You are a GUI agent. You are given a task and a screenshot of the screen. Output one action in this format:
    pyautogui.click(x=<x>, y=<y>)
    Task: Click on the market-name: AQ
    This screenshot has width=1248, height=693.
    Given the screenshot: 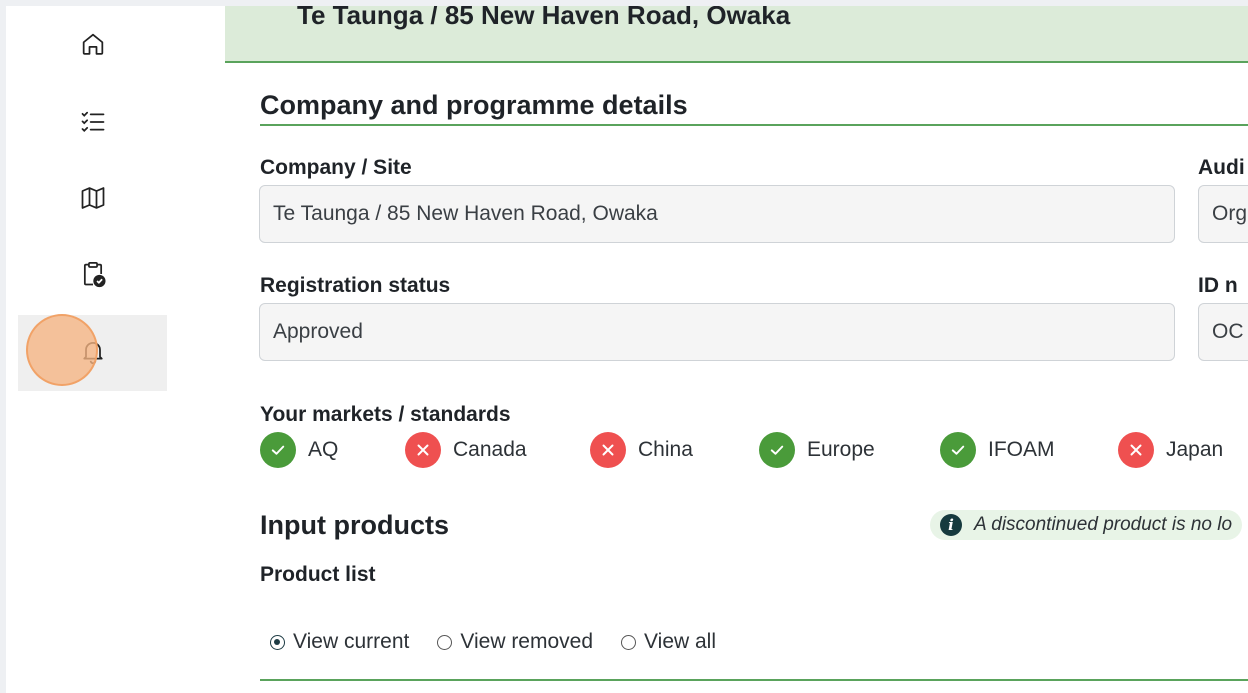 What is the action you would take?
    pyautogui.click(x=323, y=449)
    